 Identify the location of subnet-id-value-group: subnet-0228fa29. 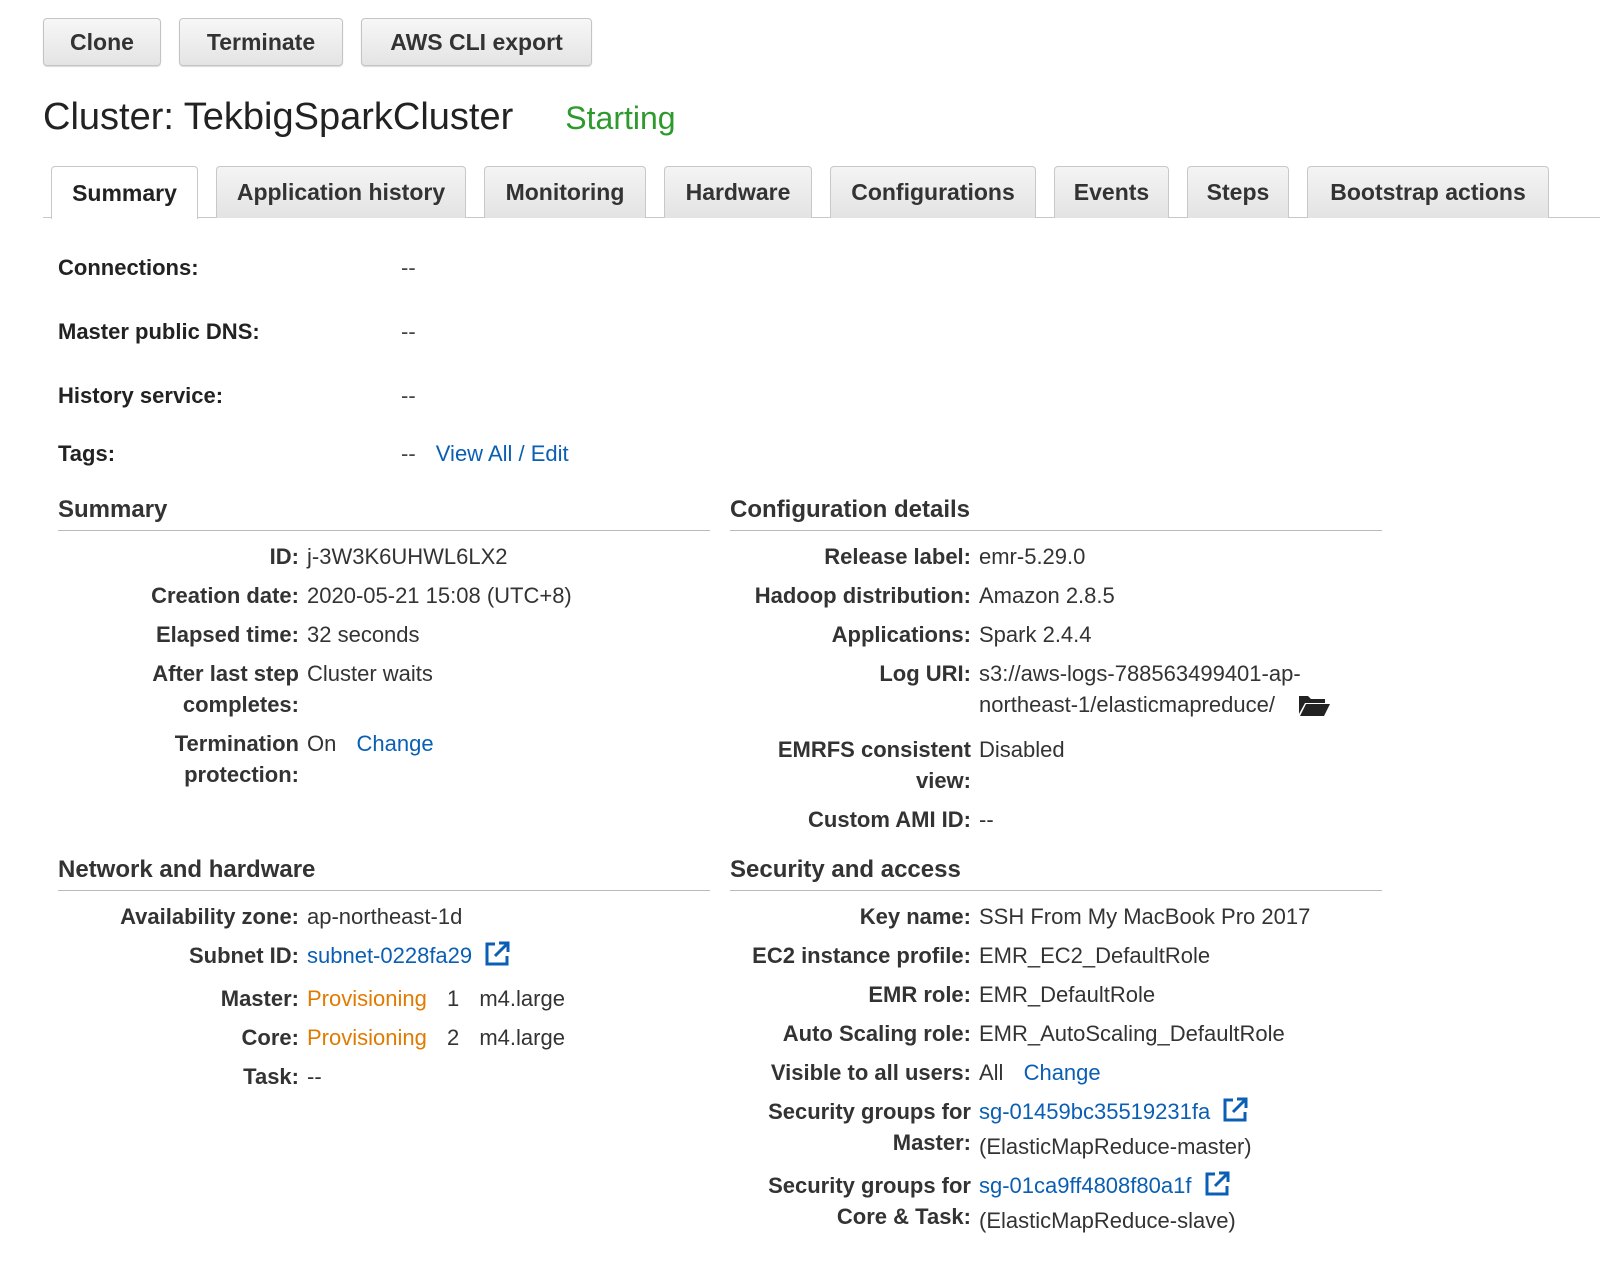
(408, 957).